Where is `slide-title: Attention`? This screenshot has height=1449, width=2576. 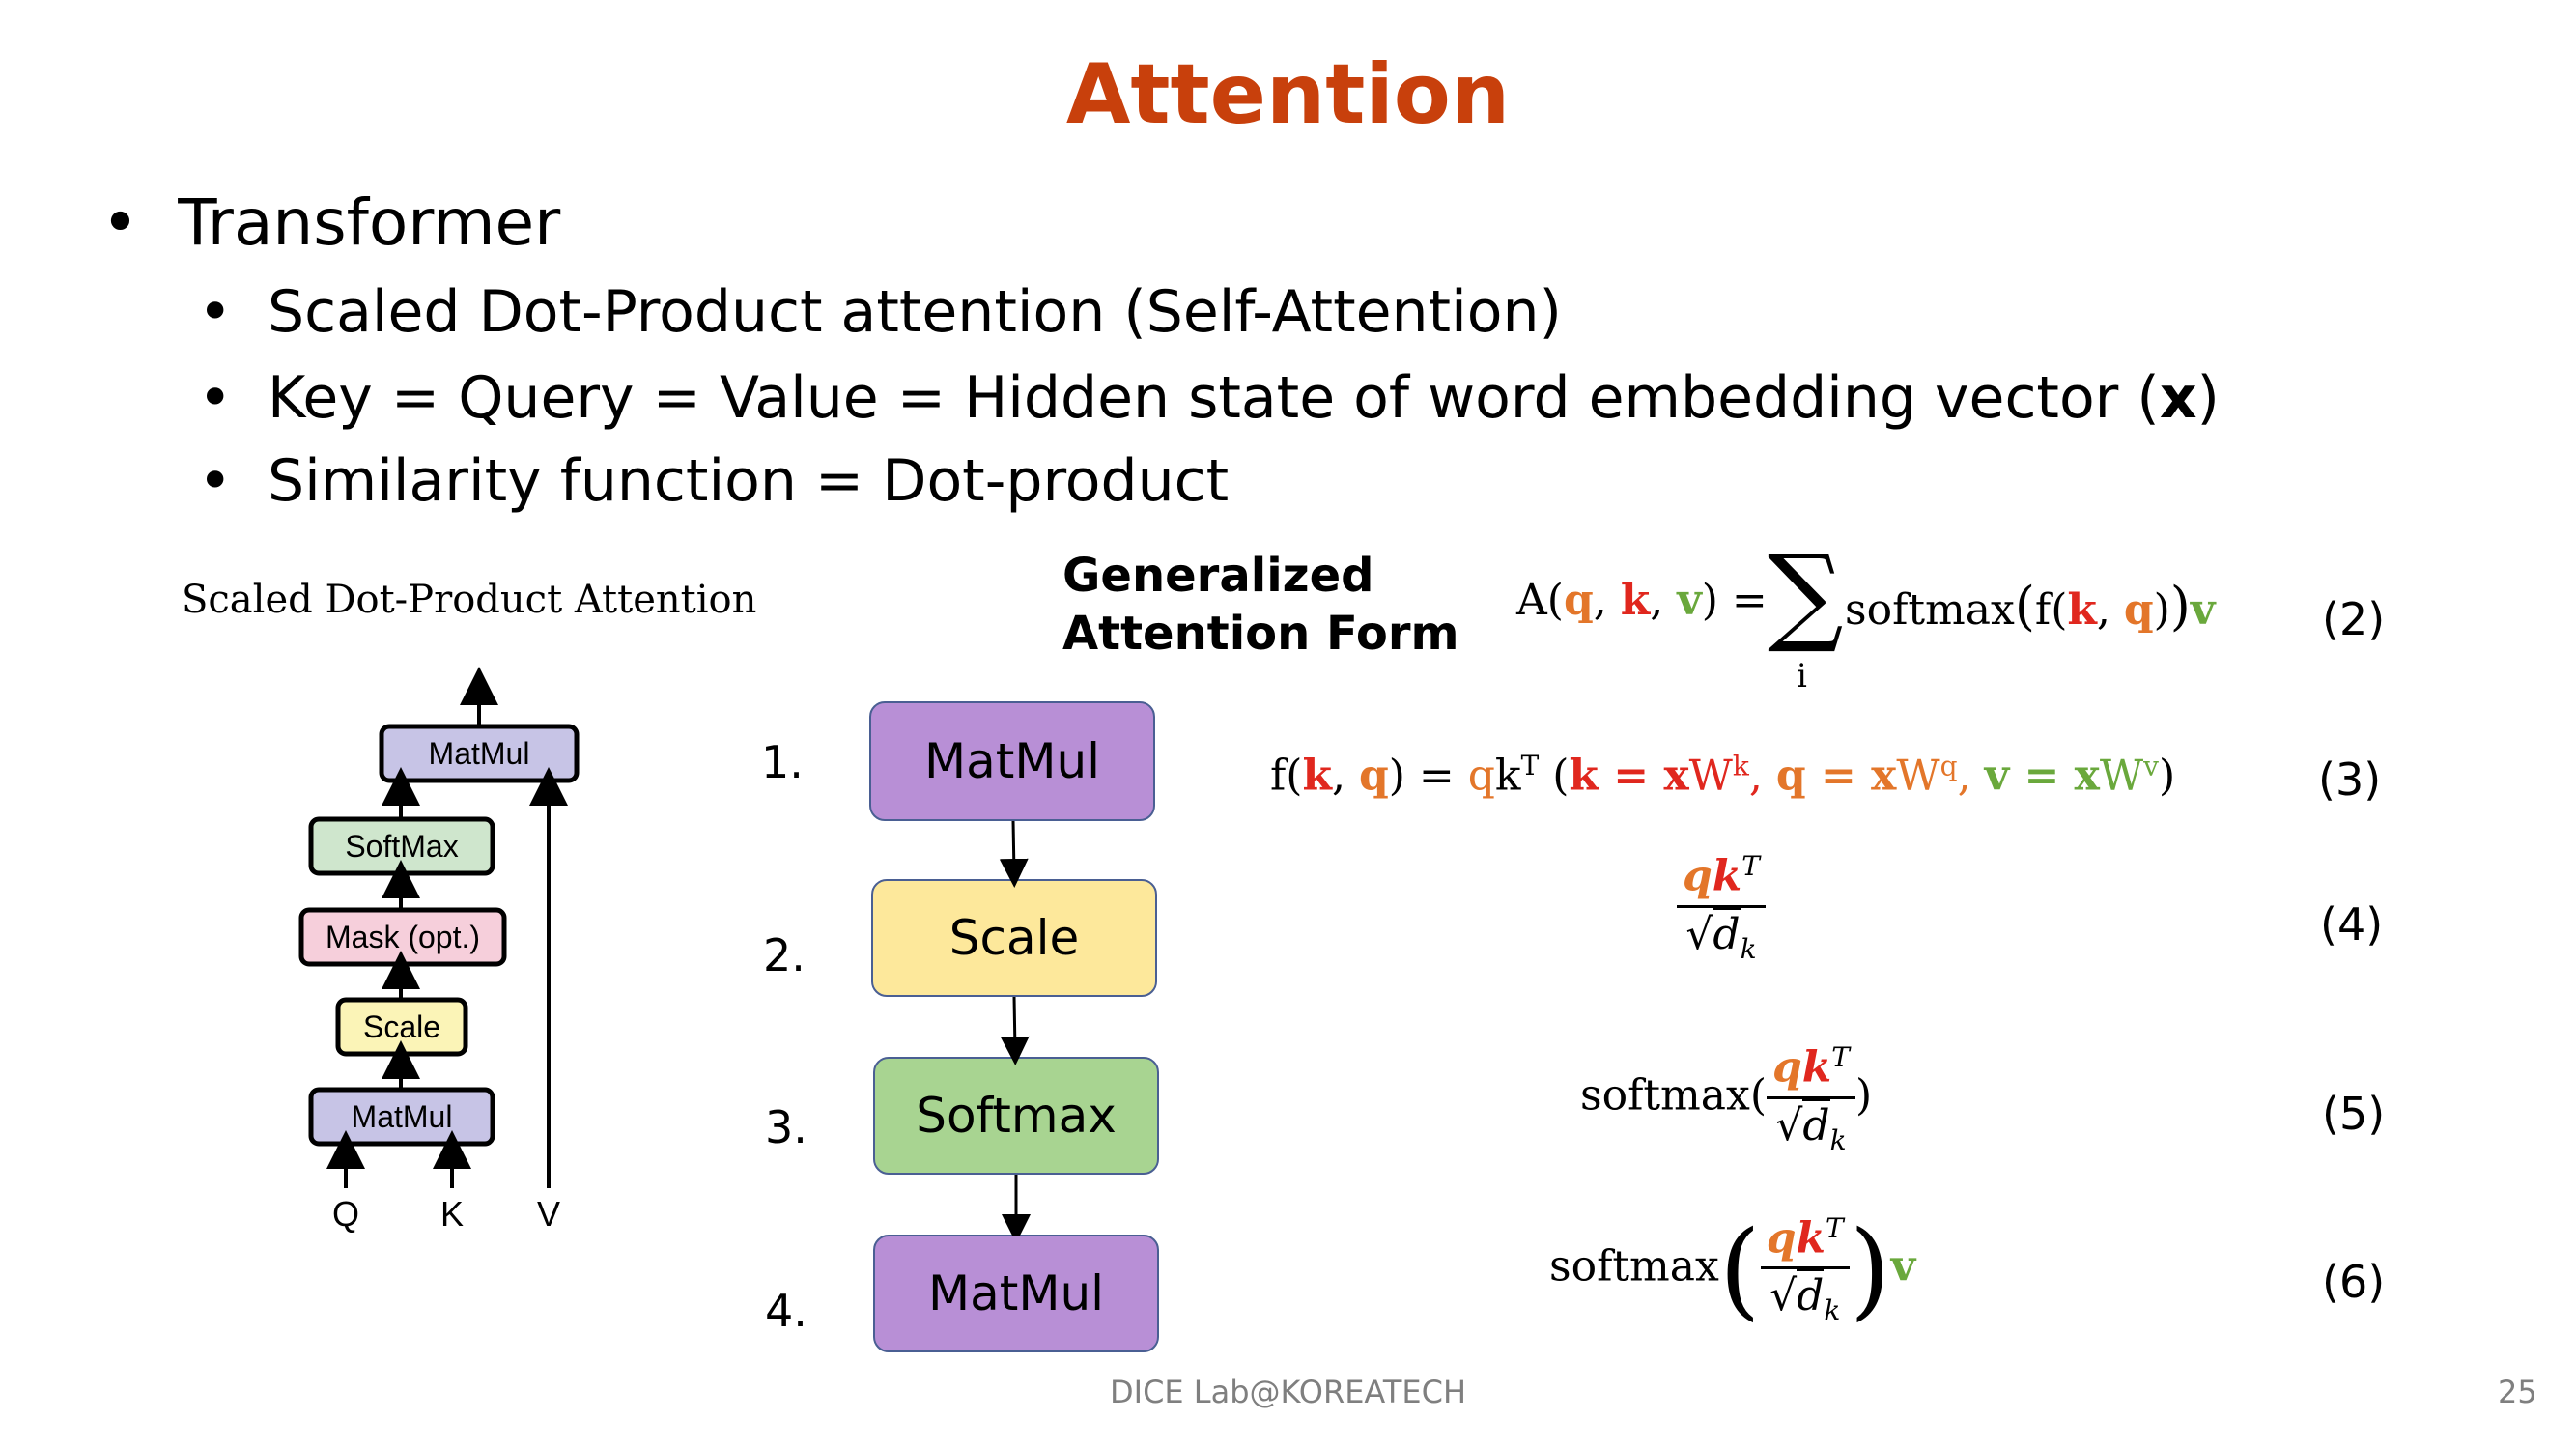 slide-title: Attention is located at coordinates (1288, 94).